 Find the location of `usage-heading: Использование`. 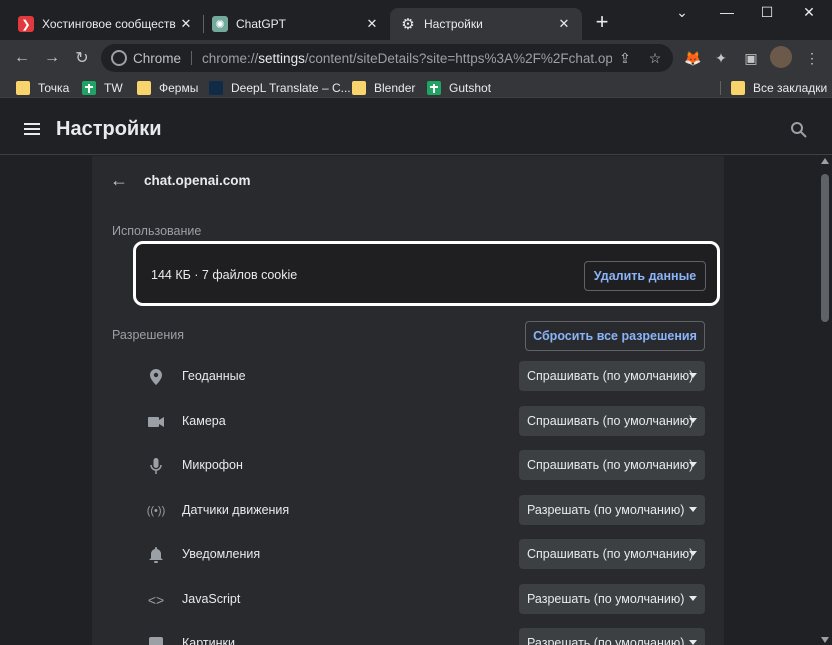

usage-heading: Использование is located at coordinates (157, 231).